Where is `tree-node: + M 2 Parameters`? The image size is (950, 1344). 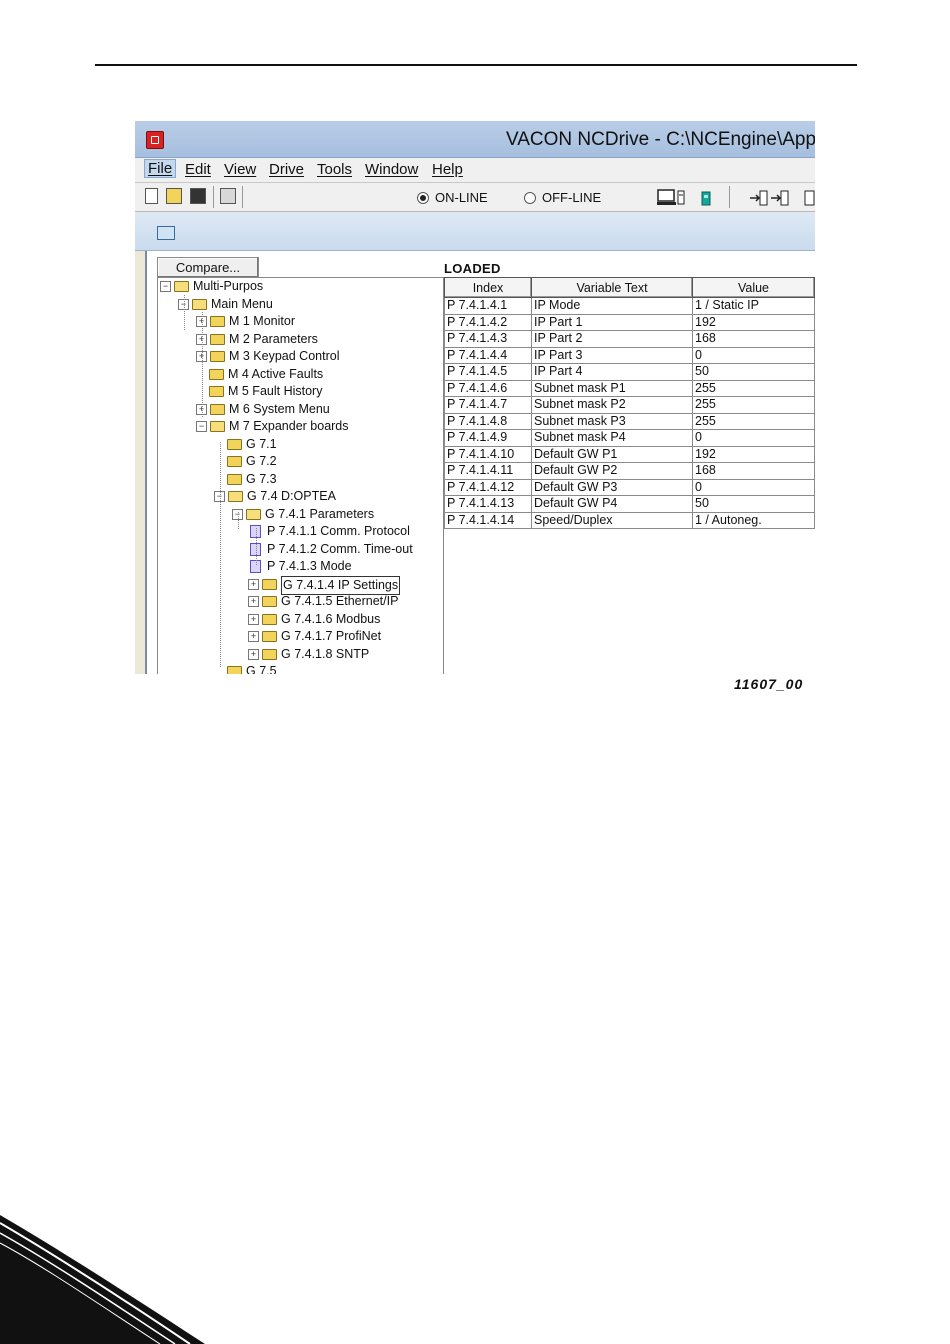
tree-node: + M 2 Parameters is located at coordinates (257, 339).